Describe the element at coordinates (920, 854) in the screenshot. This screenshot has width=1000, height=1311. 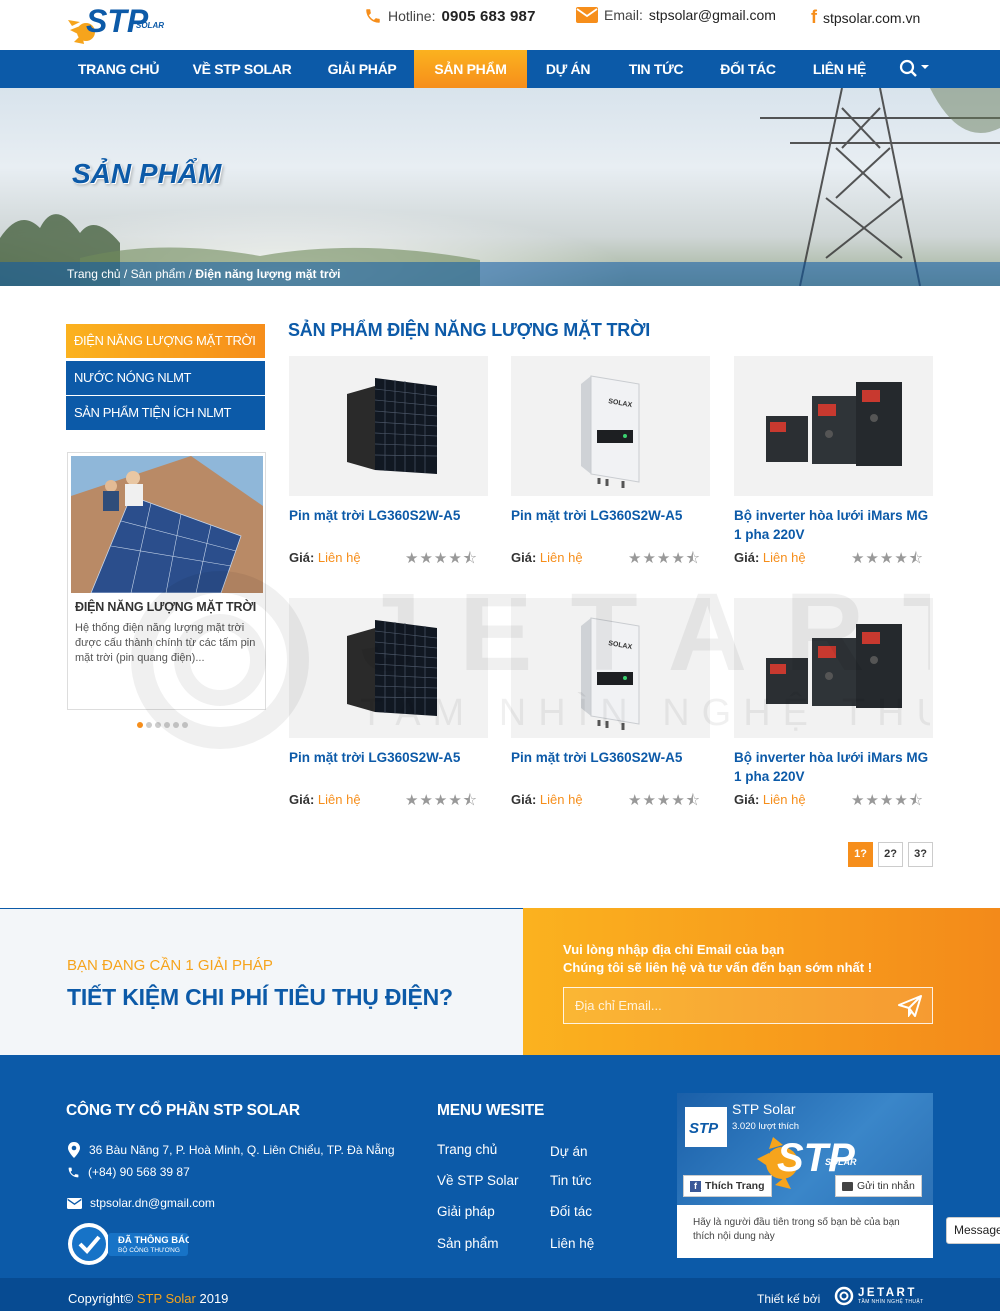
I see `pagination-page-3: 3?` at that location.